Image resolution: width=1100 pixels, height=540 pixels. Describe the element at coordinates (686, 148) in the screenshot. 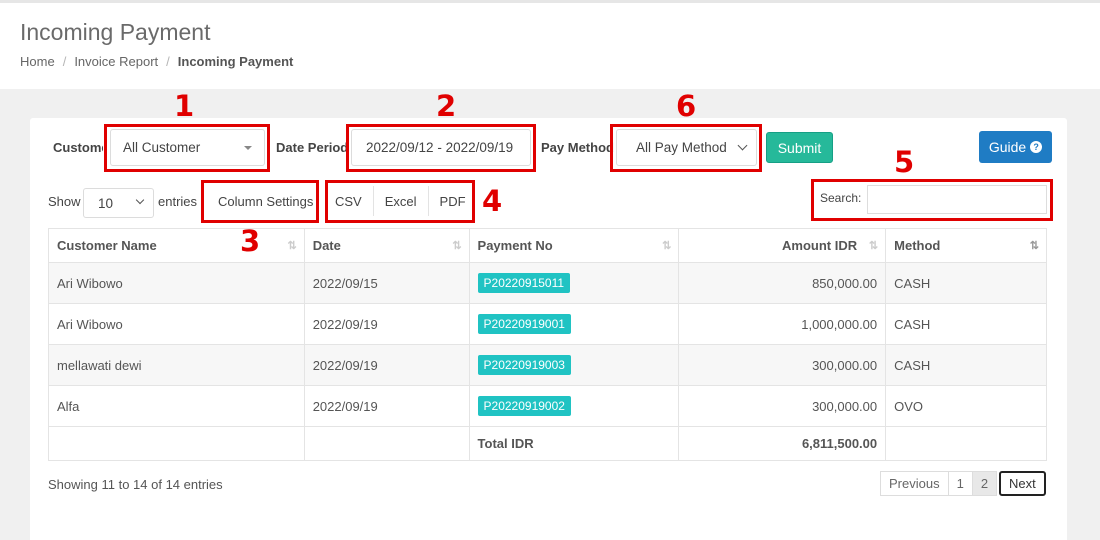

I see `annotation-box-pay-method` at that location.